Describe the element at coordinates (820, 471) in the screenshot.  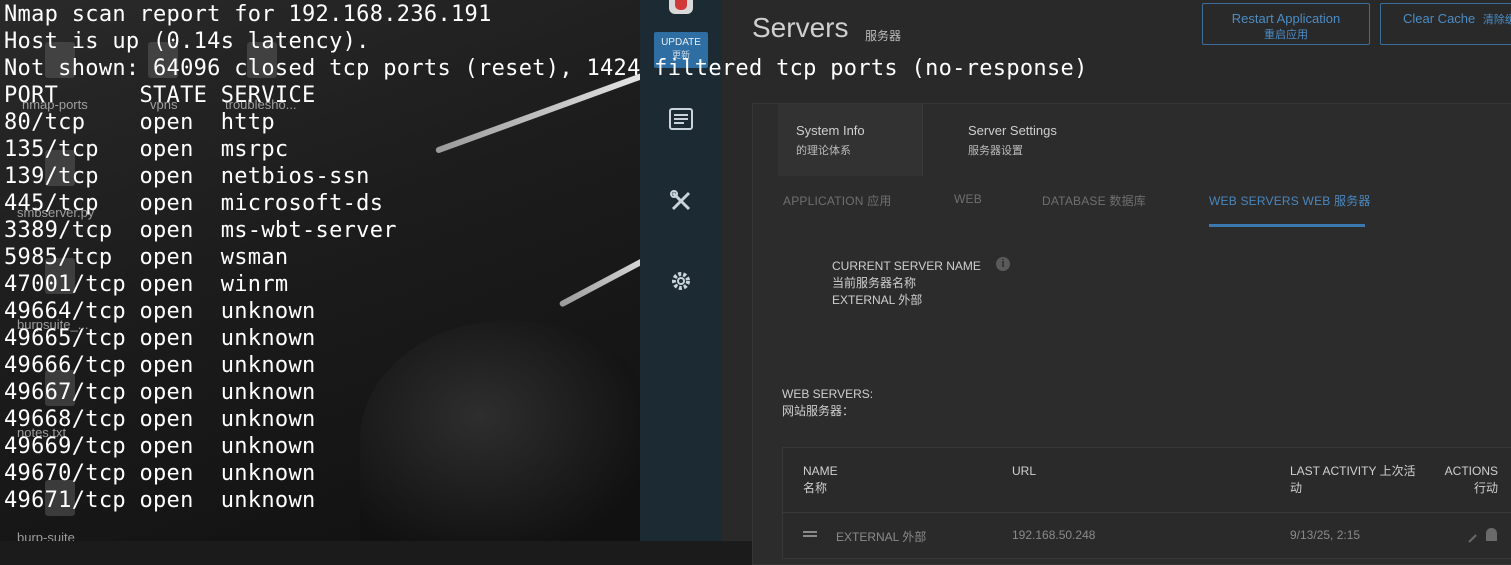
I see `header-text: NAME` at that location.